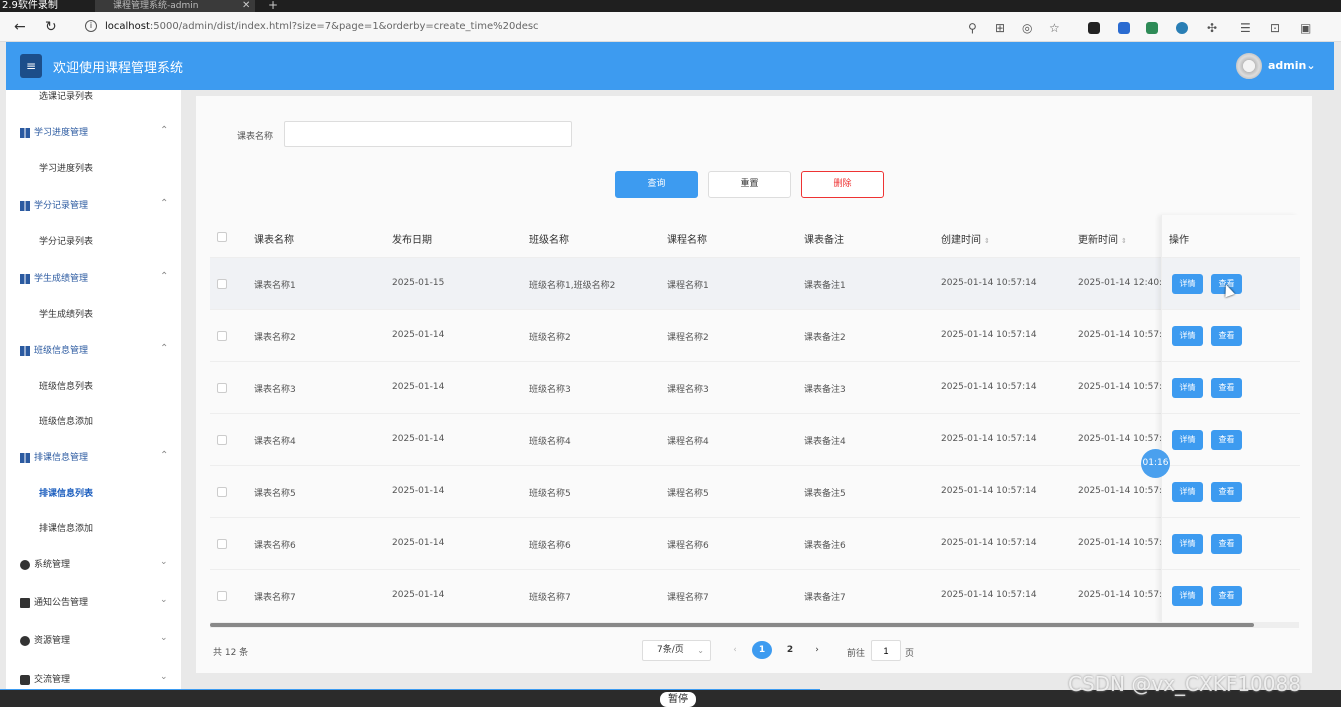  I want to click on page-size-select: 7条/页 ⌄, so click(676, 650).